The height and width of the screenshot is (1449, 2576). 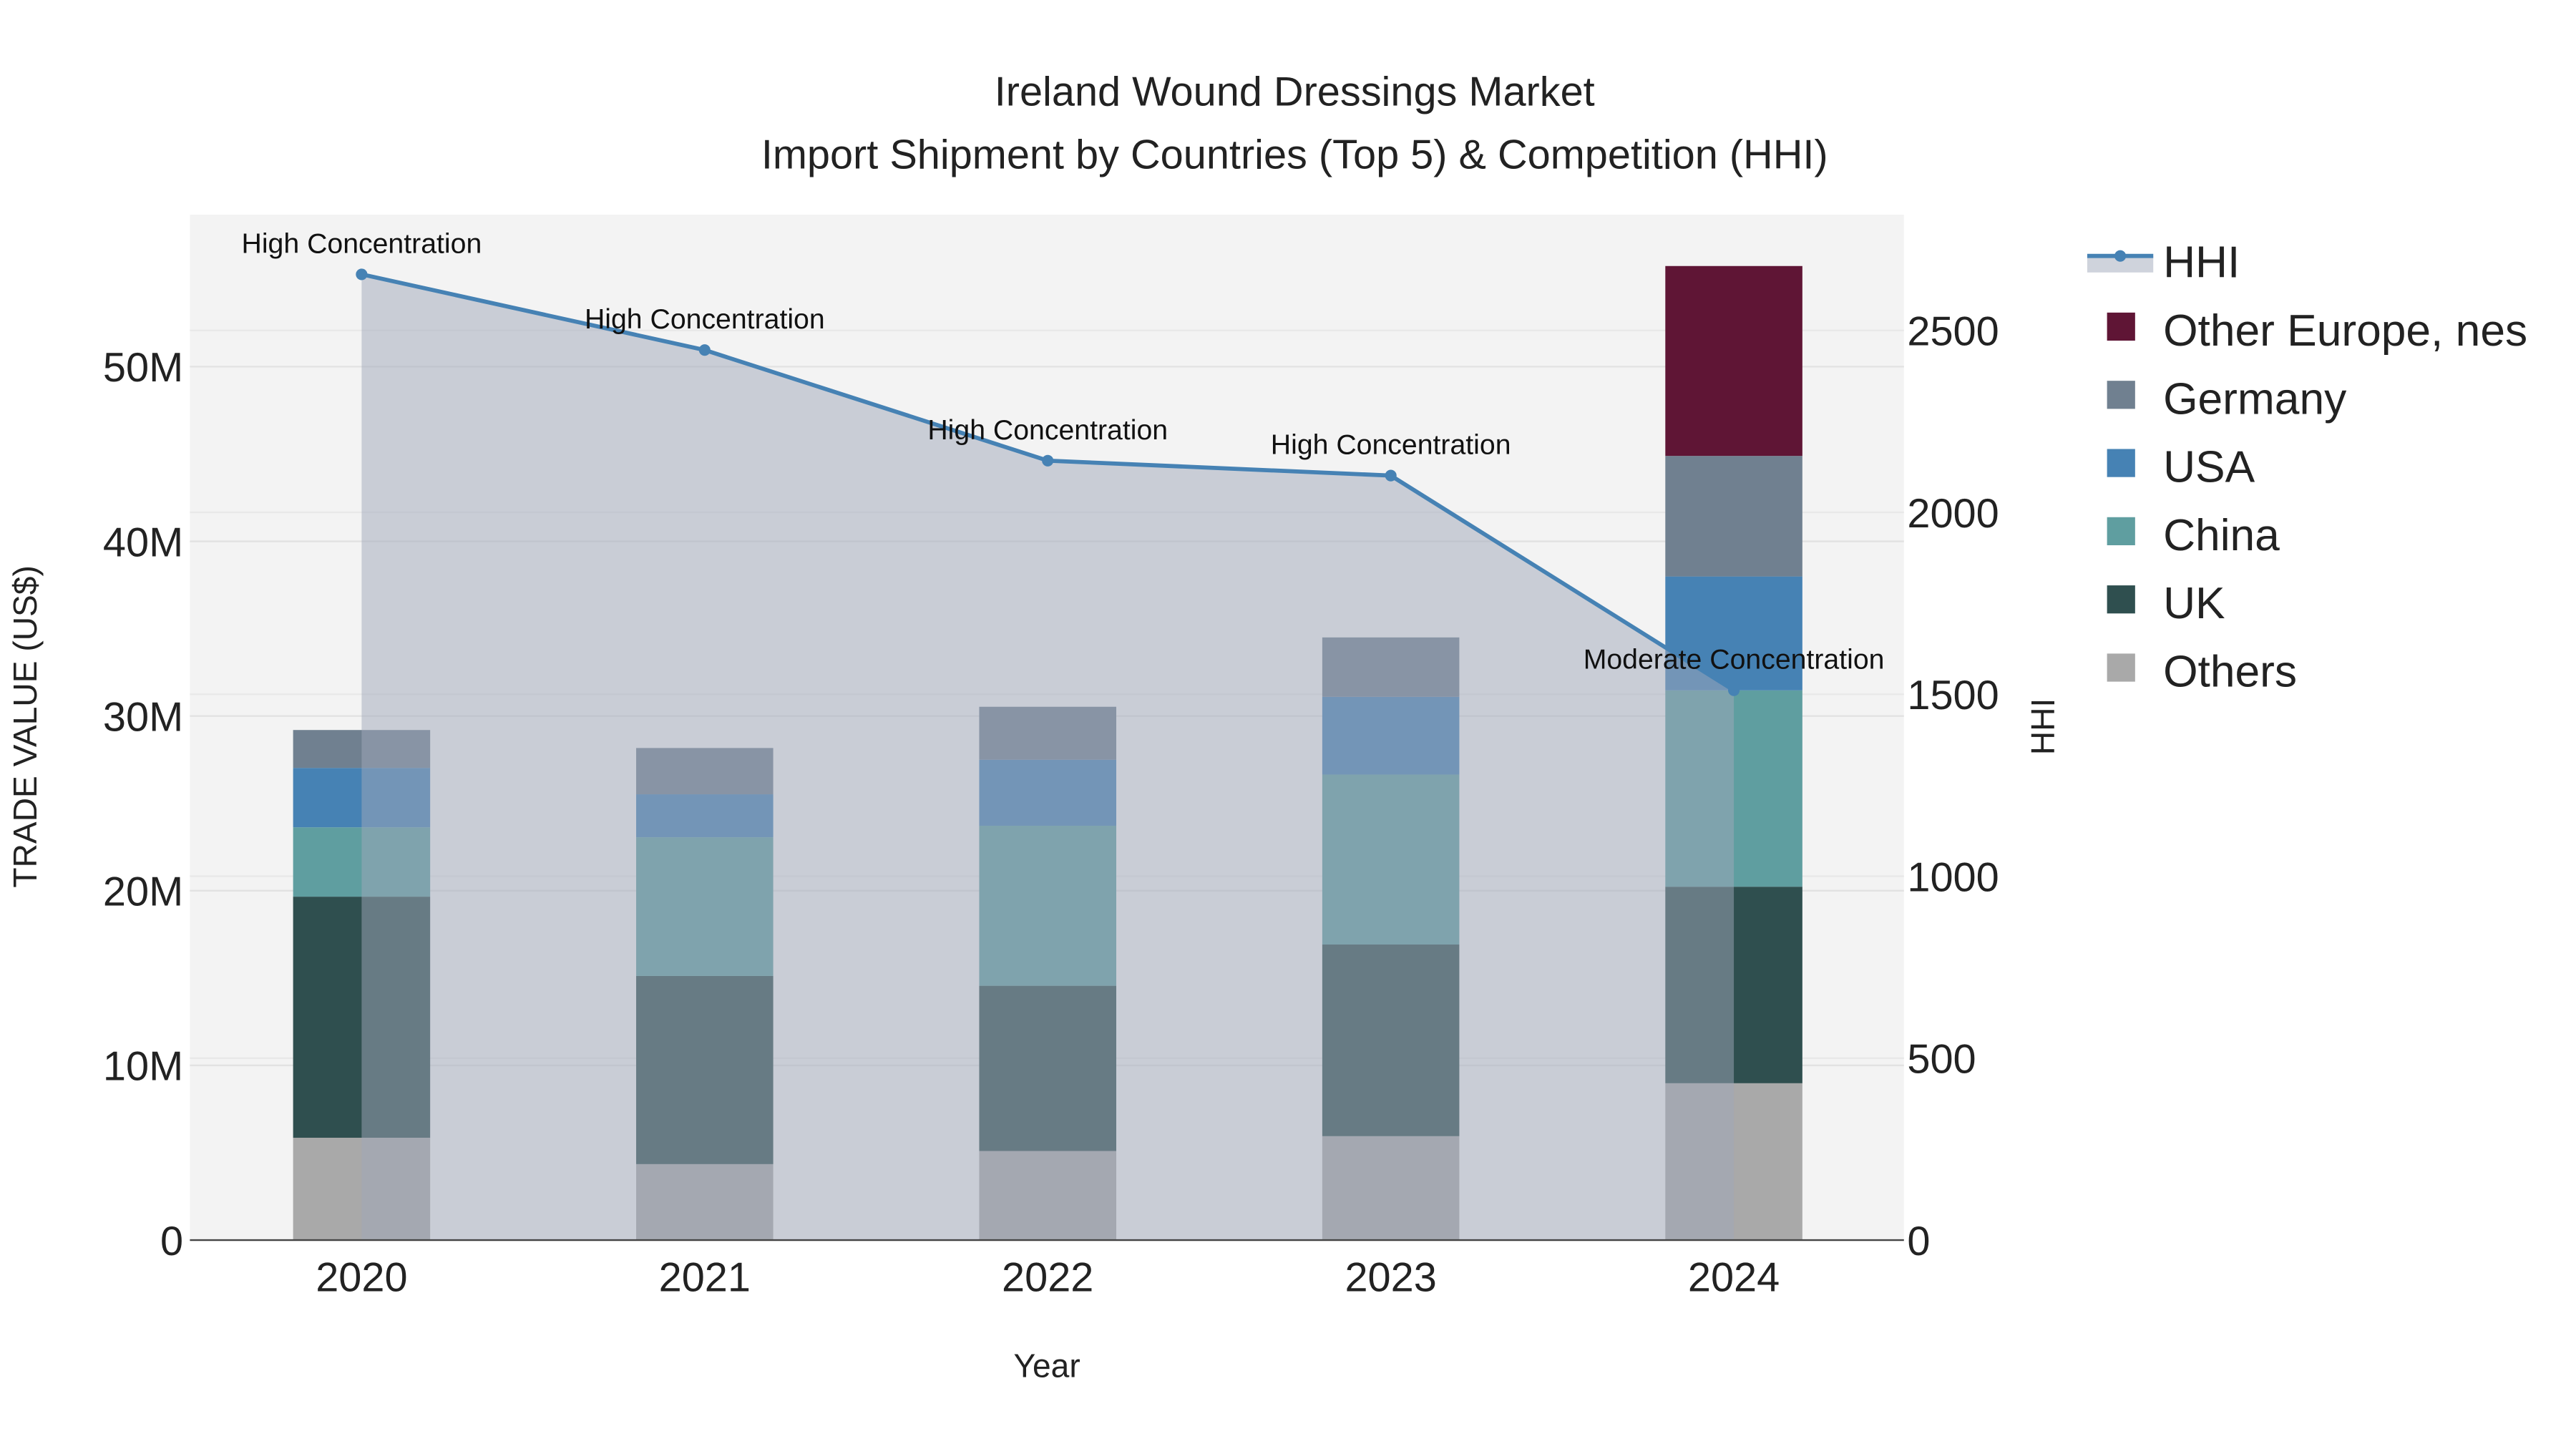 What do you see at coordinates (171, 1241) in the screenshot?
I see `y-tick-label: 0` at bounding box center [171, 1241].